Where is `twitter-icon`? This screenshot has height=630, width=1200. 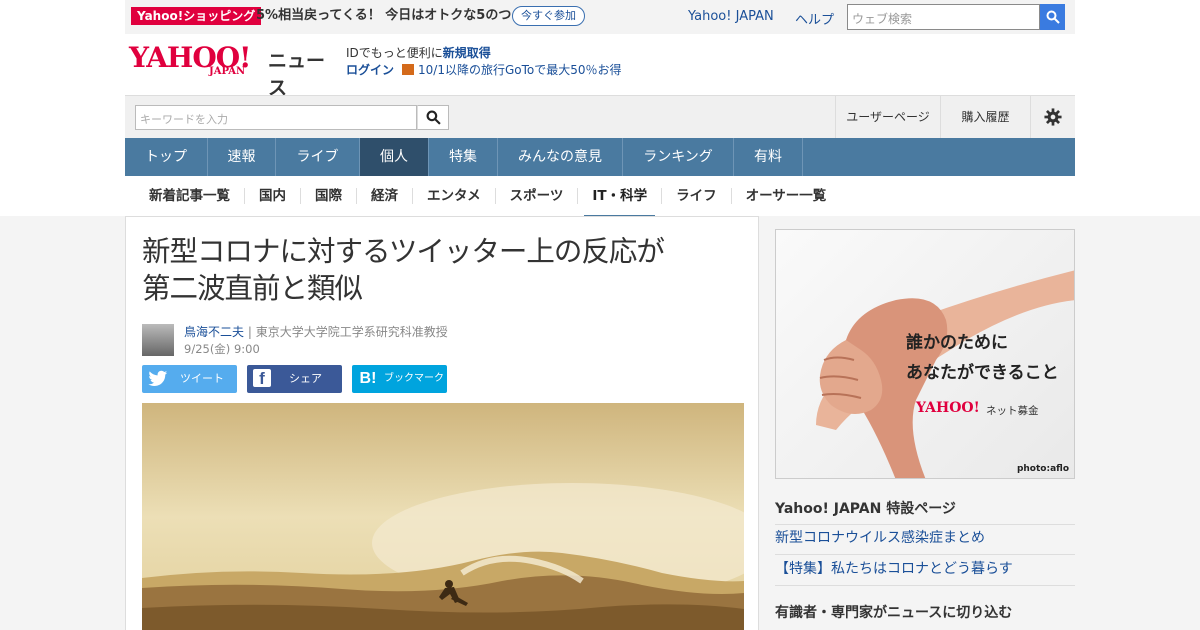 twitter-icon is located at coordinates (158, 379).